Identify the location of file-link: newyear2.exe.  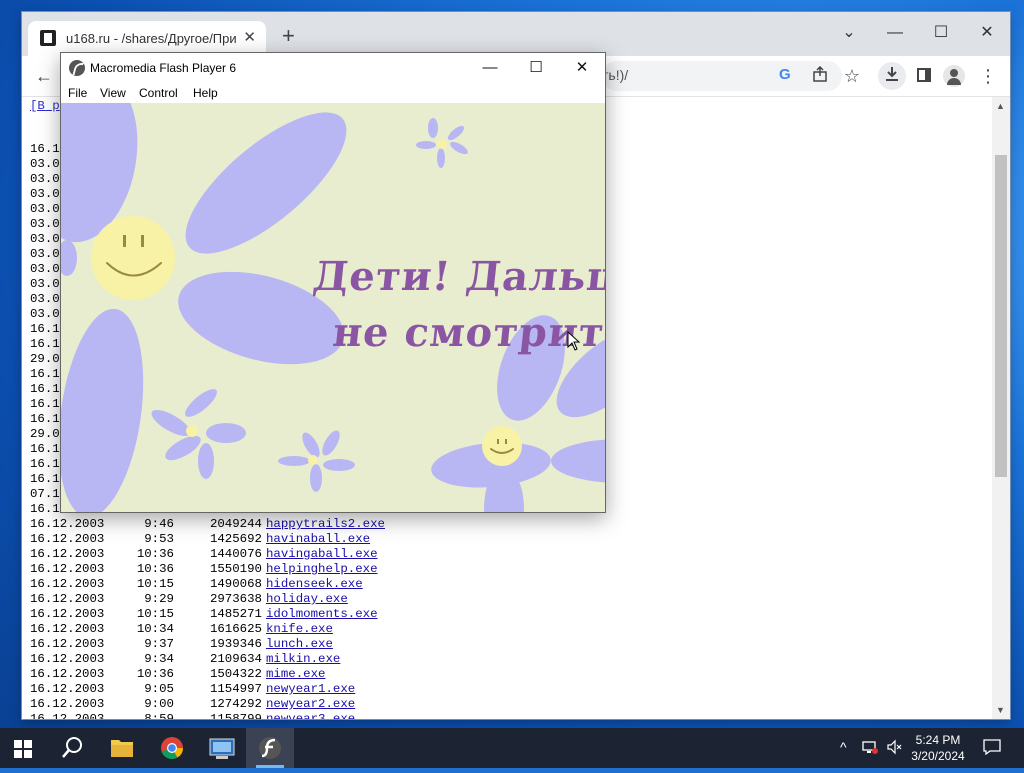
(310, 704).